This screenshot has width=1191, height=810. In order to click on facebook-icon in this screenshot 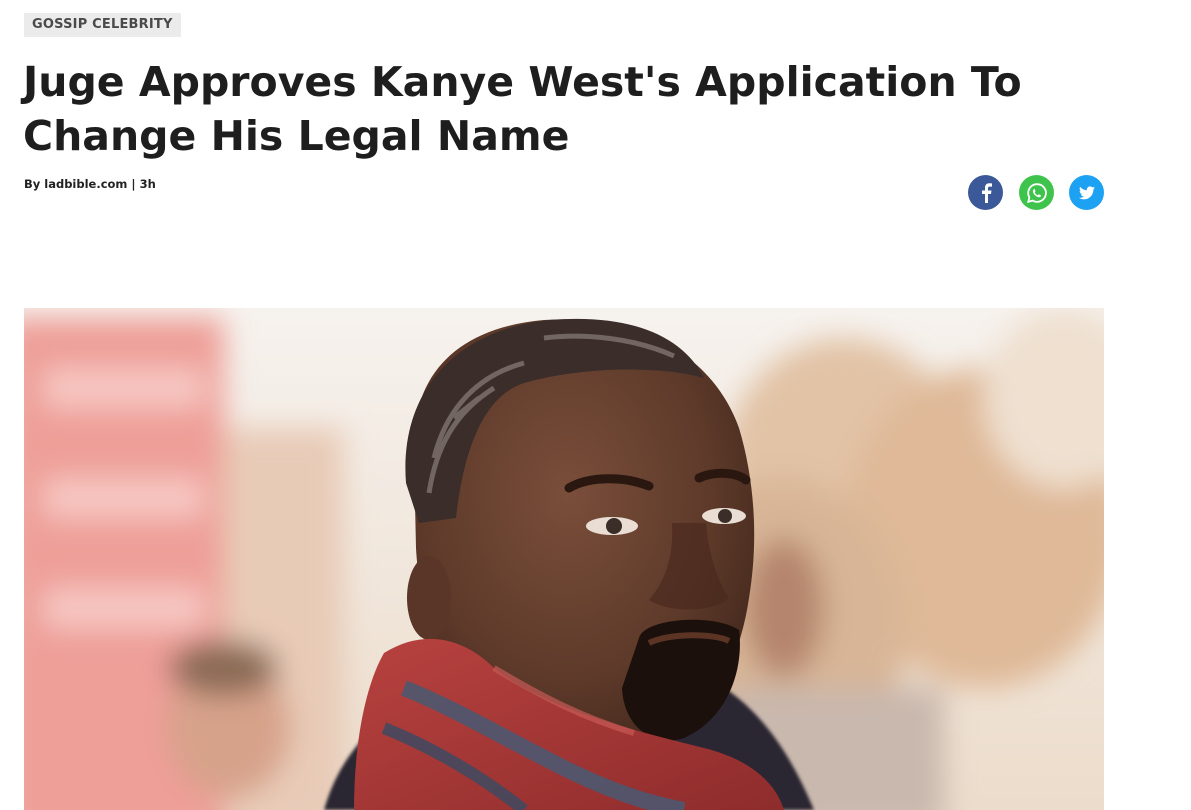, I will do `click(986, 192)`.